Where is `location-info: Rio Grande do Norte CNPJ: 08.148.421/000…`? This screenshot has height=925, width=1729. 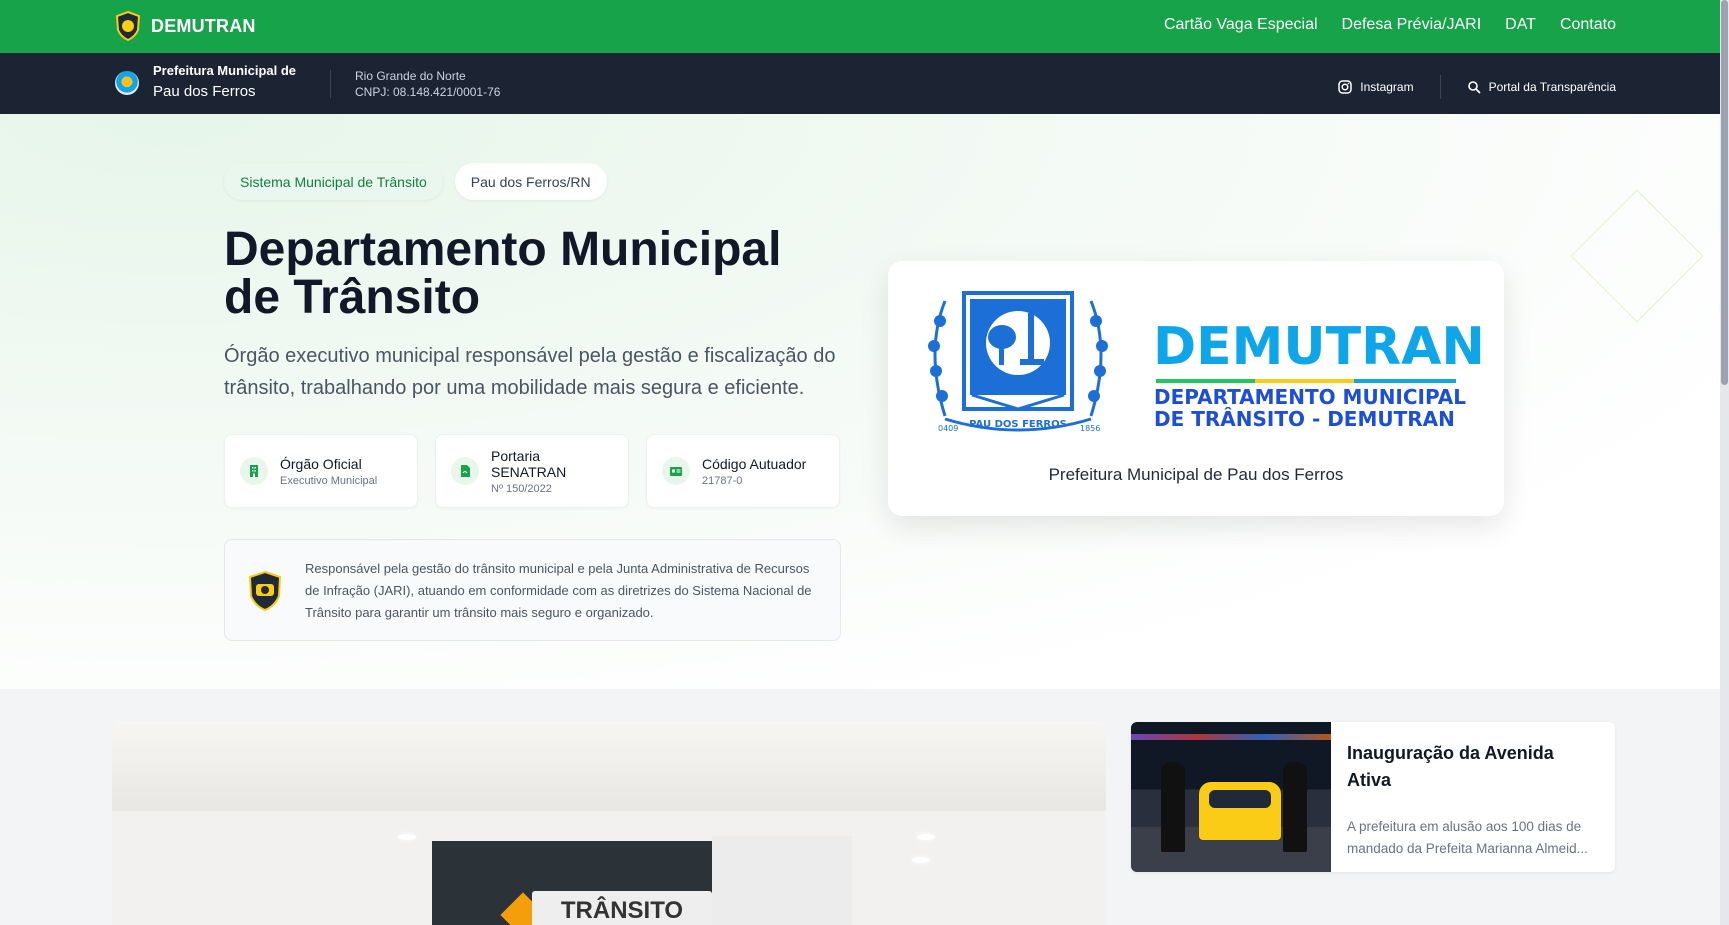 location-info: Rio Grande do Norte CNPJ: 08.148.421/000… is located at coordinates (427, 84).